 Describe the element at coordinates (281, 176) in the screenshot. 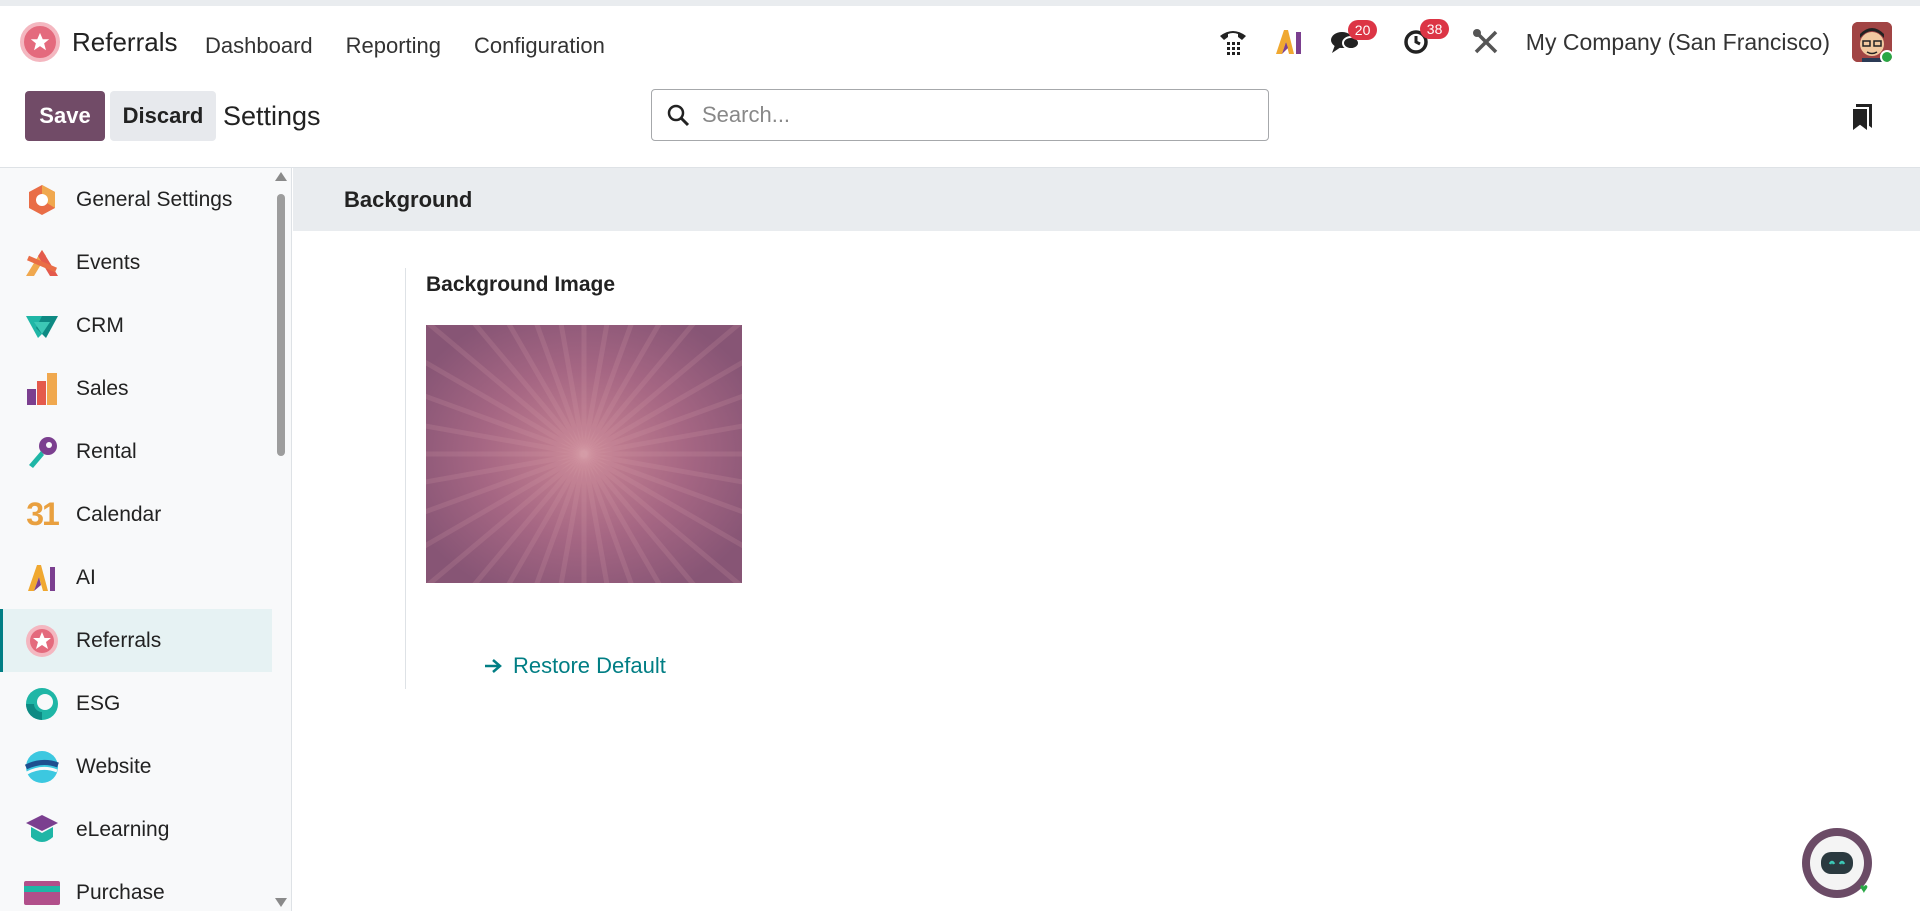

I see `scroll-up-arrow-icon` at that location.